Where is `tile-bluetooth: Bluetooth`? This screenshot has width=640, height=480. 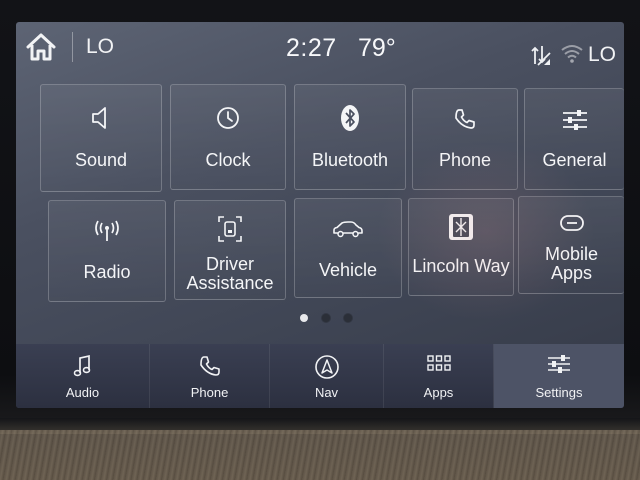 tile-bluetooth: Bluetooth is located at coordinates (350, 137).